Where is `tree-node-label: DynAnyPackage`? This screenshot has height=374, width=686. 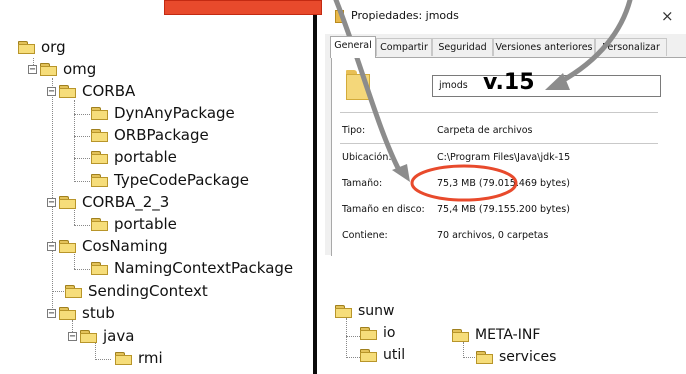
tree-node-label: DynAnyPackage is located at coordinates (174, 113).